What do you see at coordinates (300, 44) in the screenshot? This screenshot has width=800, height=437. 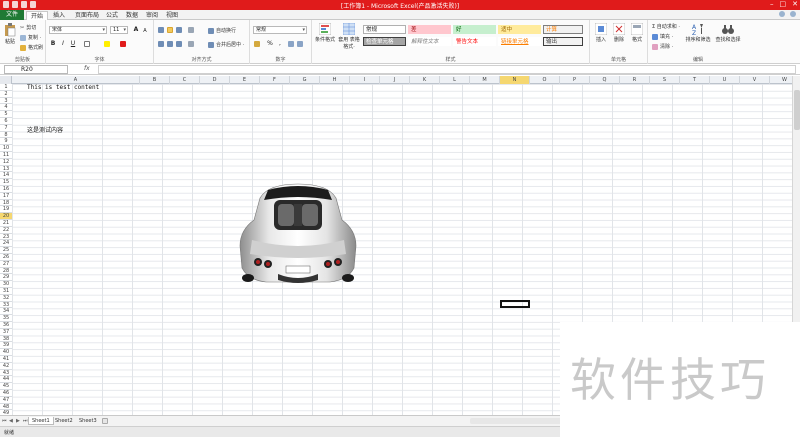 I see `decrease-decimal-icon` at bounding box center [300, 44].